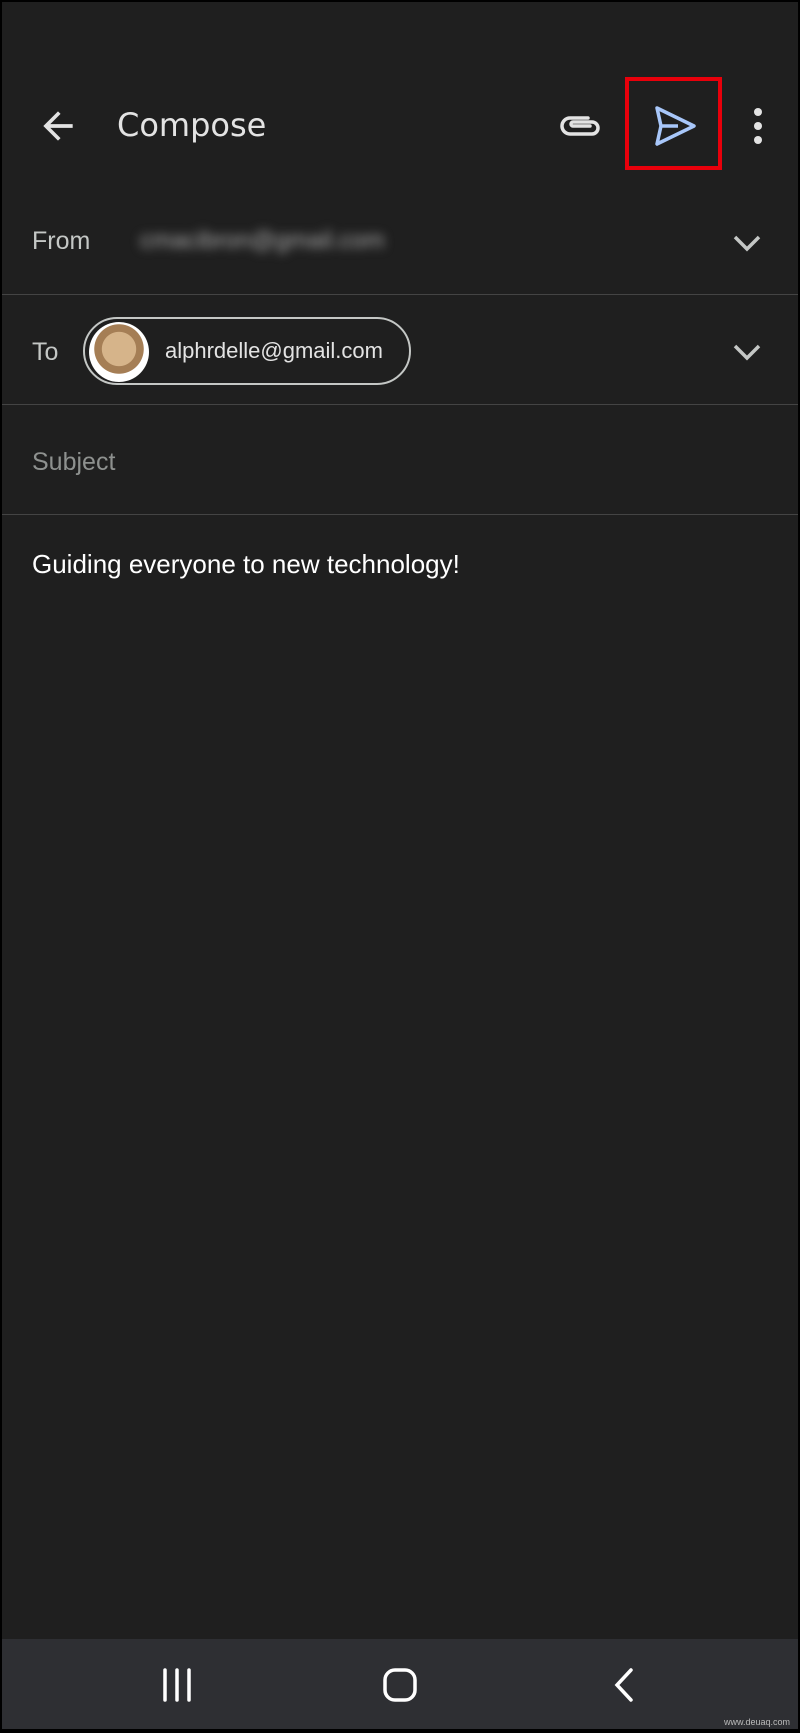  Describe the element at coordinates (58, 126) in the screenshot. I see `back-arrow-icon` at that location.